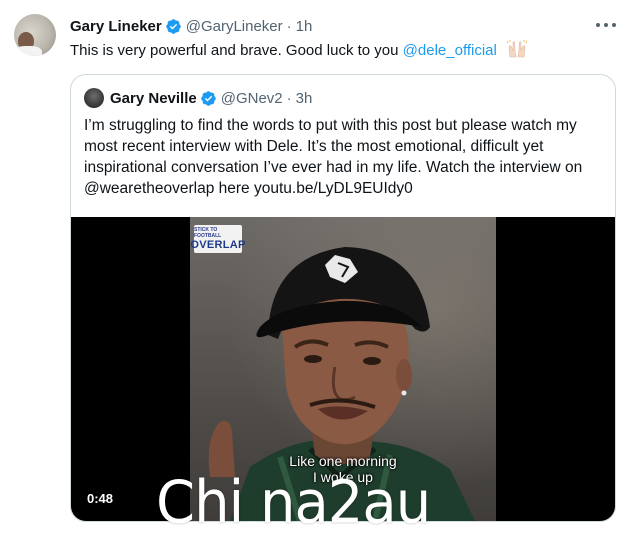  What do you see at coordinates (35, 35) in the screenshot?
I see `author-avatar` at bounding box center [35, 35].